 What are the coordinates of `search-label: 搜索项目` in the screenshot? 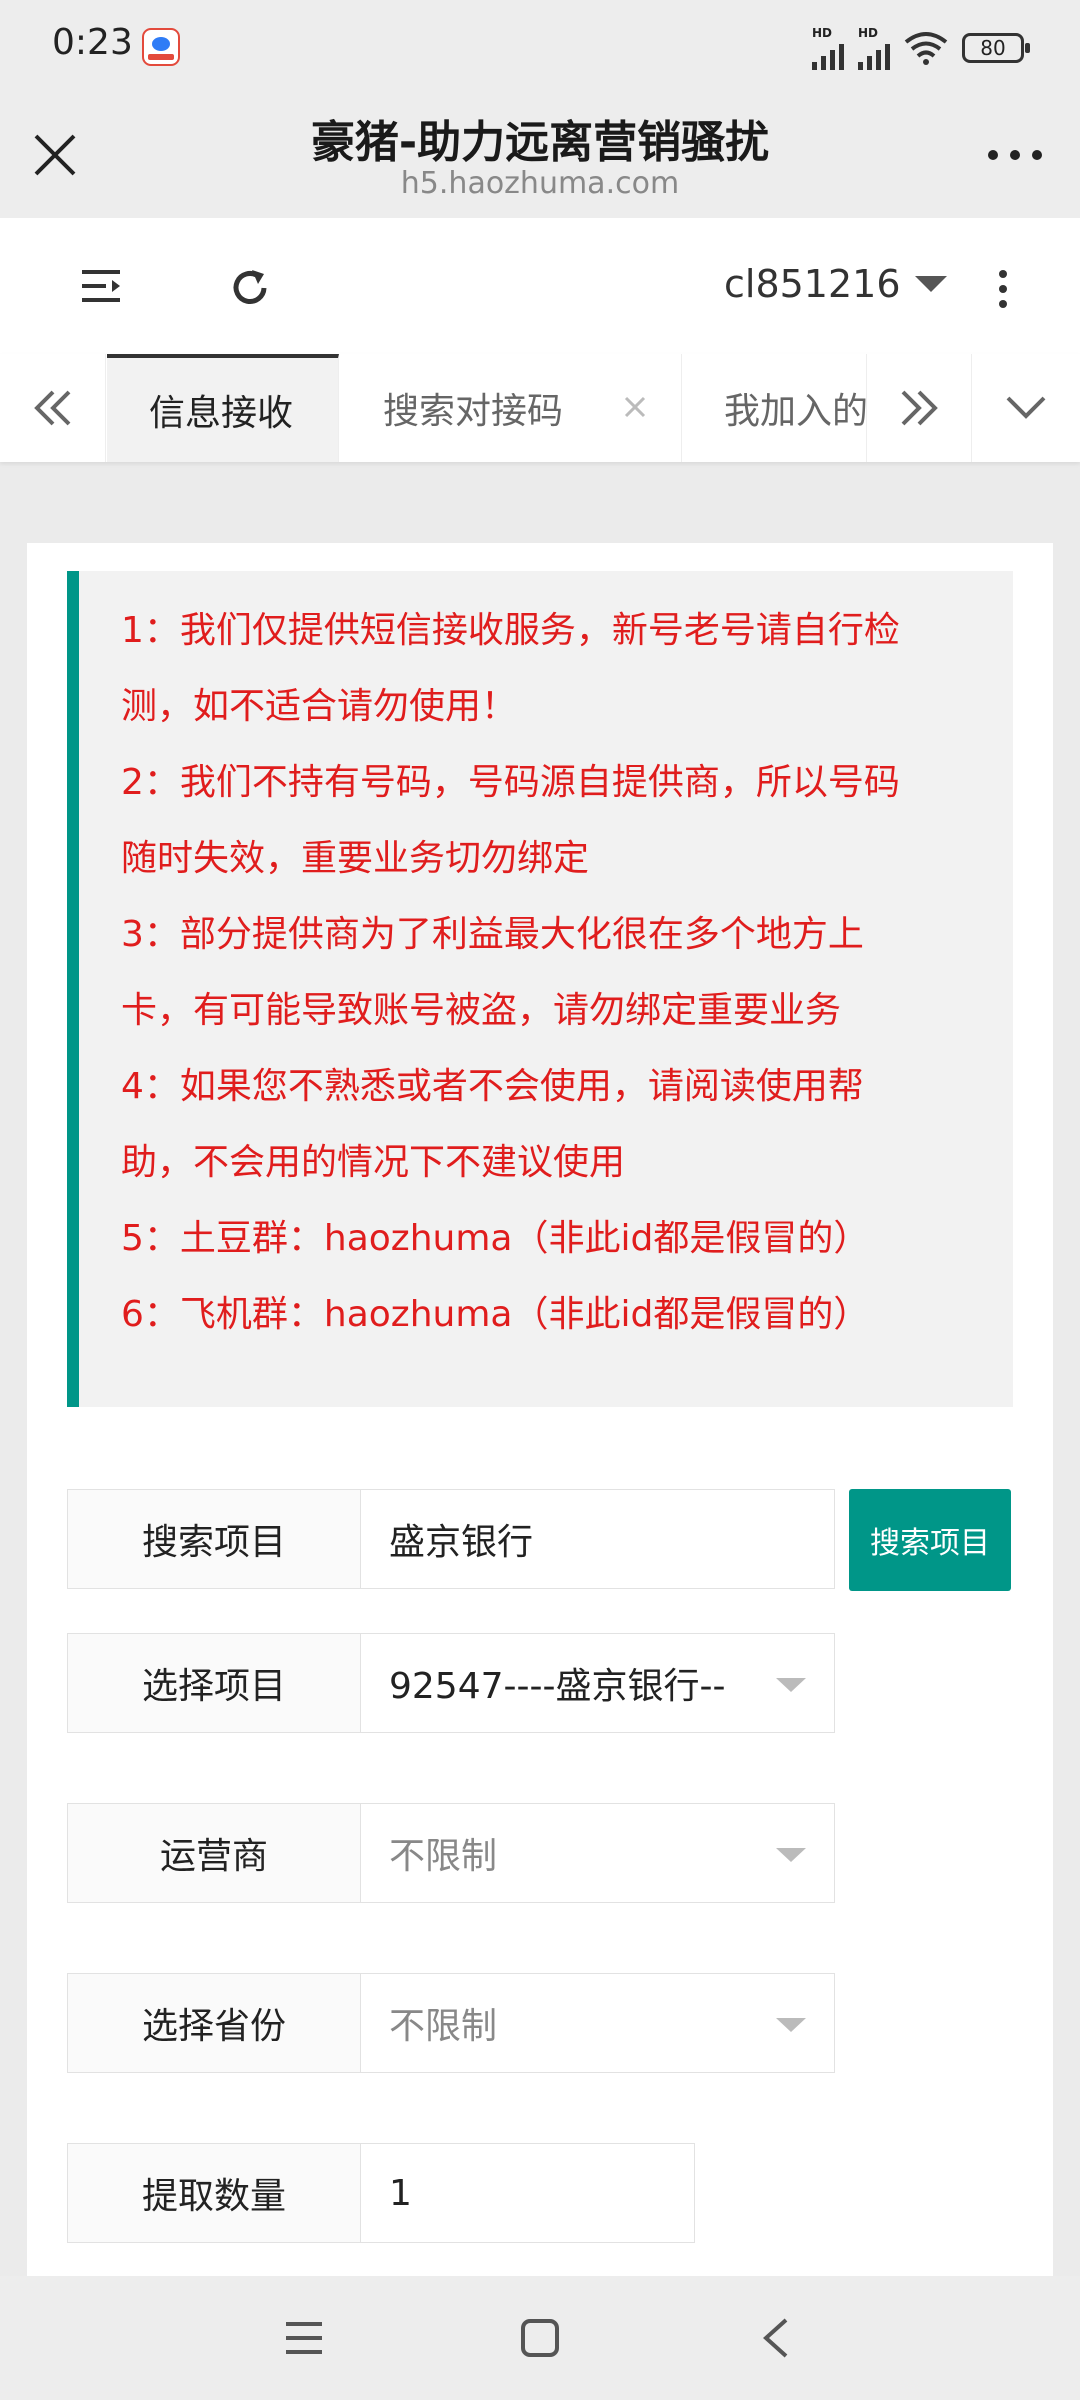 It's located at (214, 1539).